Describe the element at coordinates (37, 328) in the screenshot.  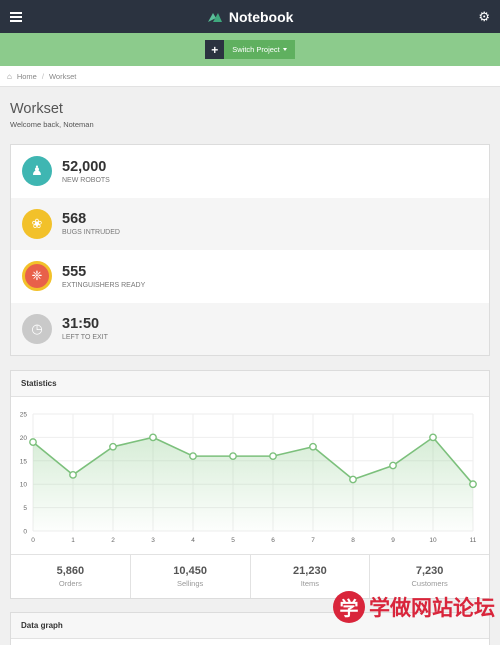
I see `clock-icon: ◷` at that location.